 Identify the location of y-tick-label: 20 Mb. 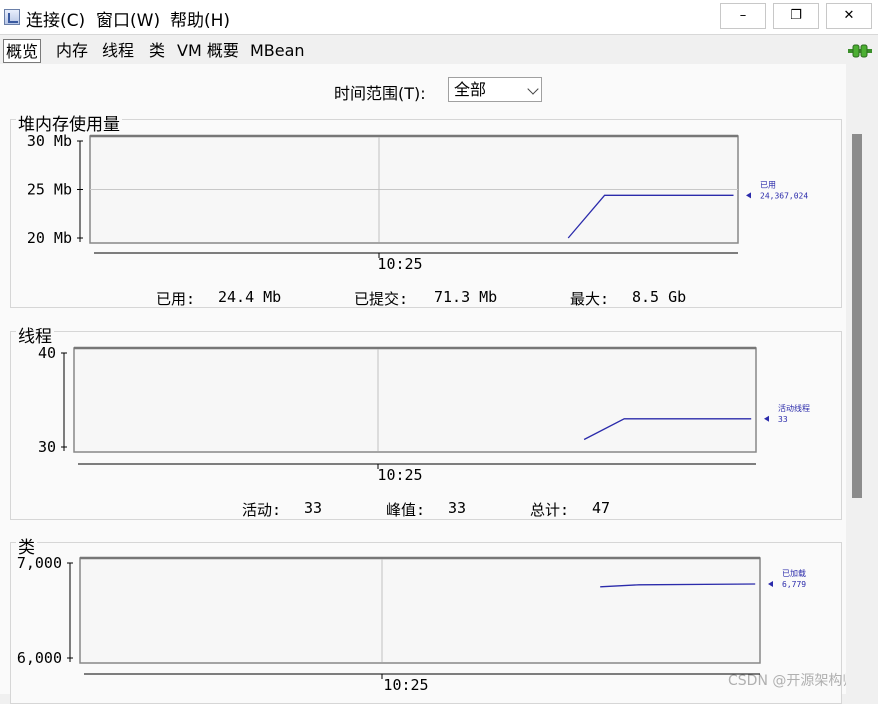
(49, 238).